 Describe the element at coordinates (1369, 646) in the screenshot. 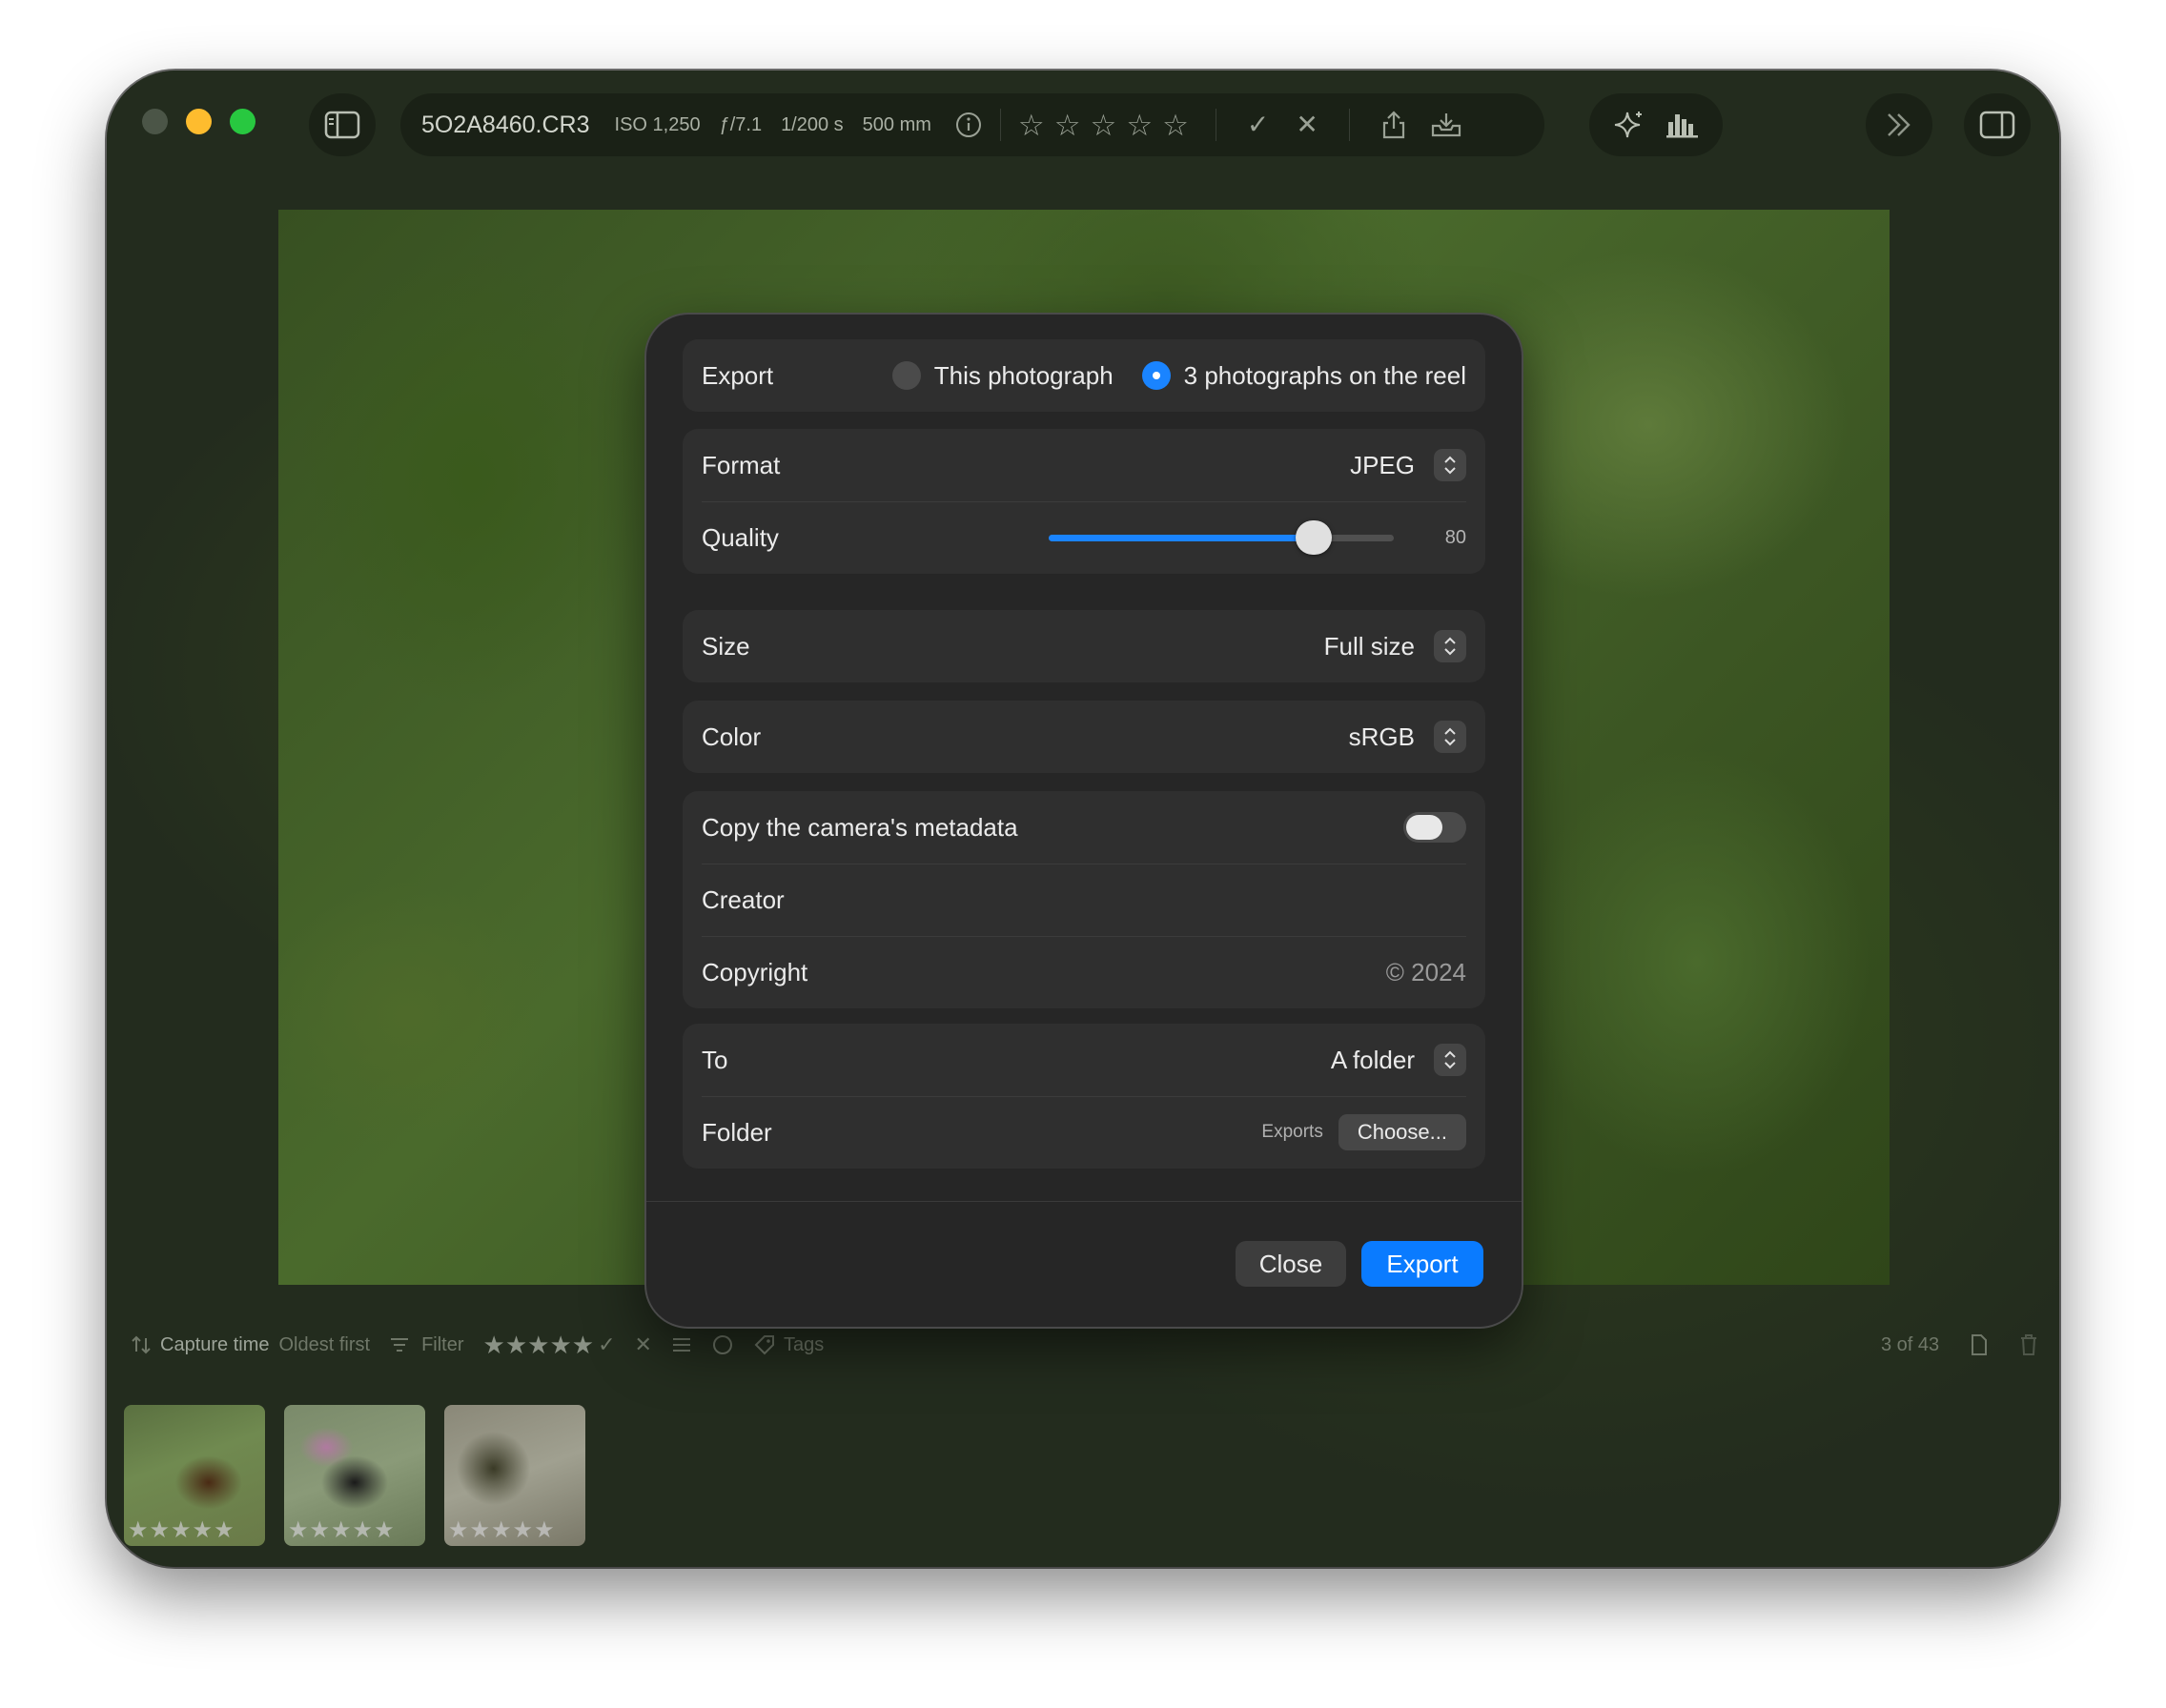

I see `size-value: Full size` at that location.